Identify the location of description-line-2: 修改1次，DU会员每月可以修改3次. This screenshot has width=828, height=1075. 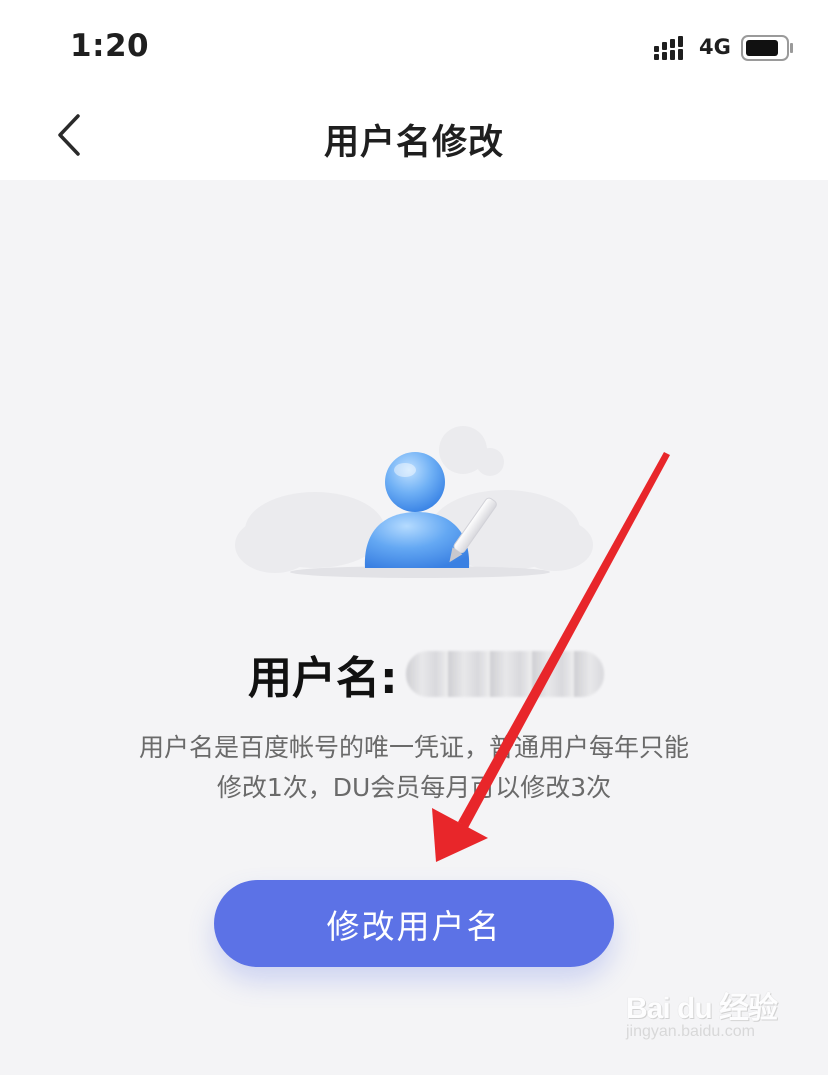
(414, 787).